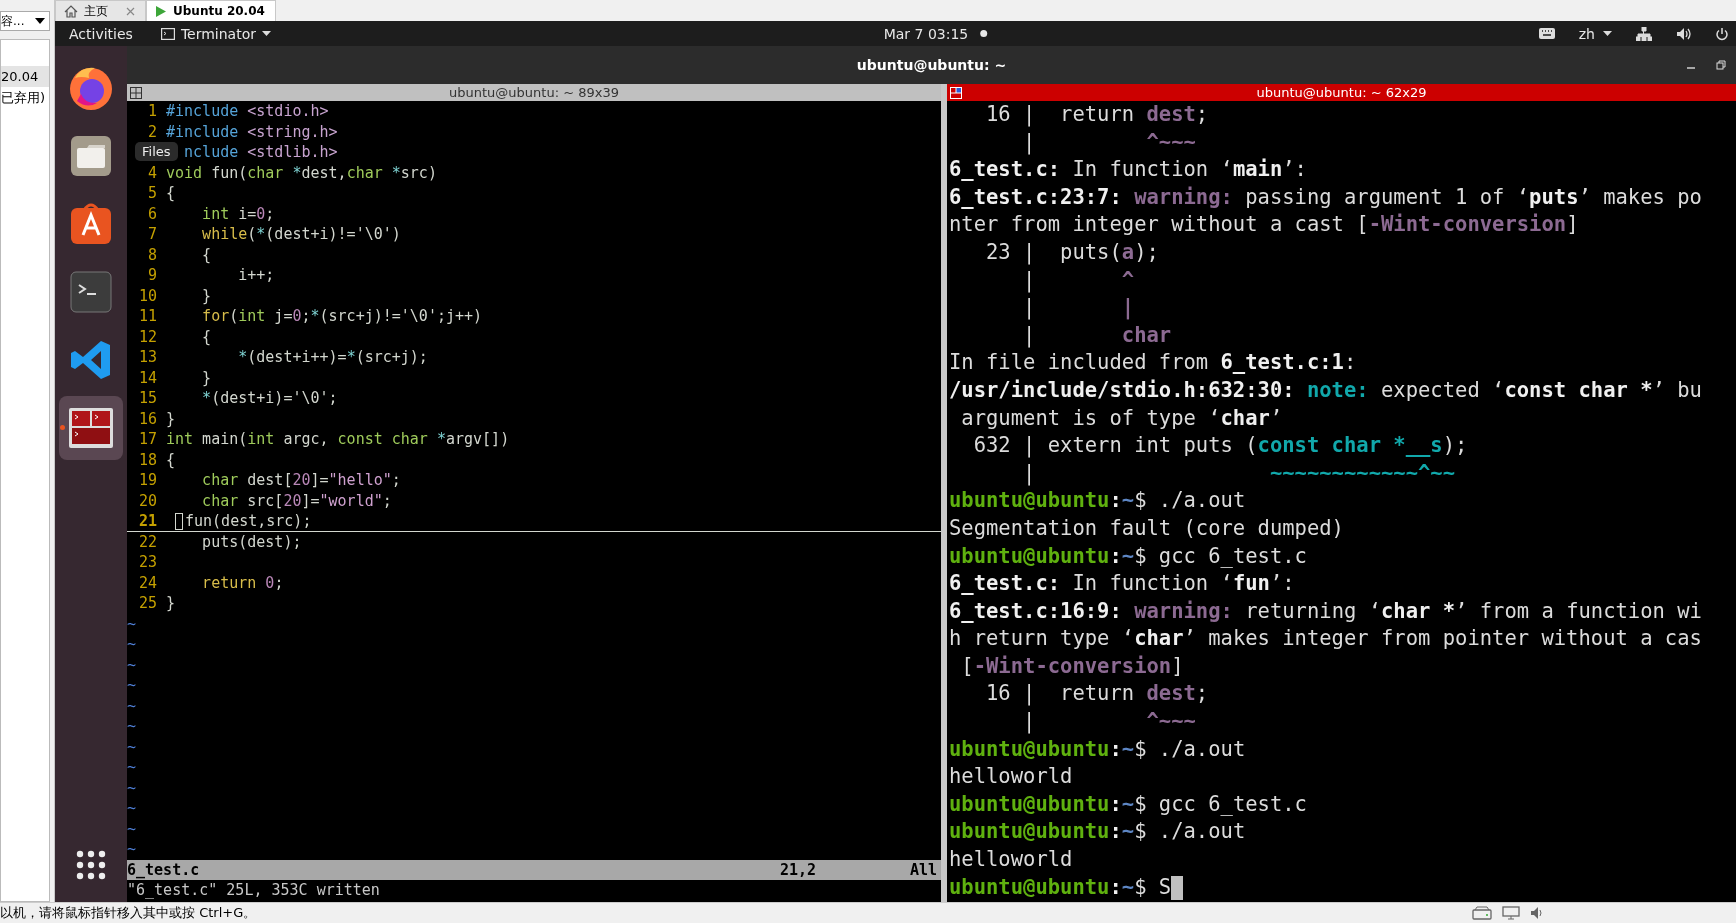 The width and height of the screenshot is (1736, 923). What do you see at coordinates (1595, 33) in the screenshot?
I see `input-method-menu: zh` at bounding box center [1595, 33].